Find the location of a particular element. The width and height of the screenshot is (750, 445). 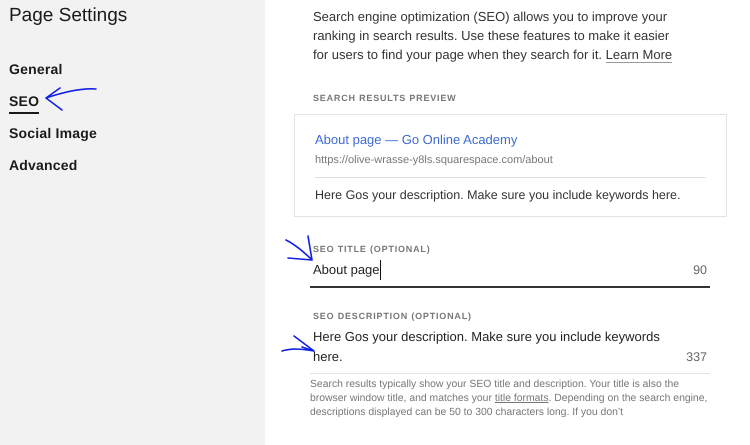

sidebar-item: Social Image is located at coordinates (53, 135).